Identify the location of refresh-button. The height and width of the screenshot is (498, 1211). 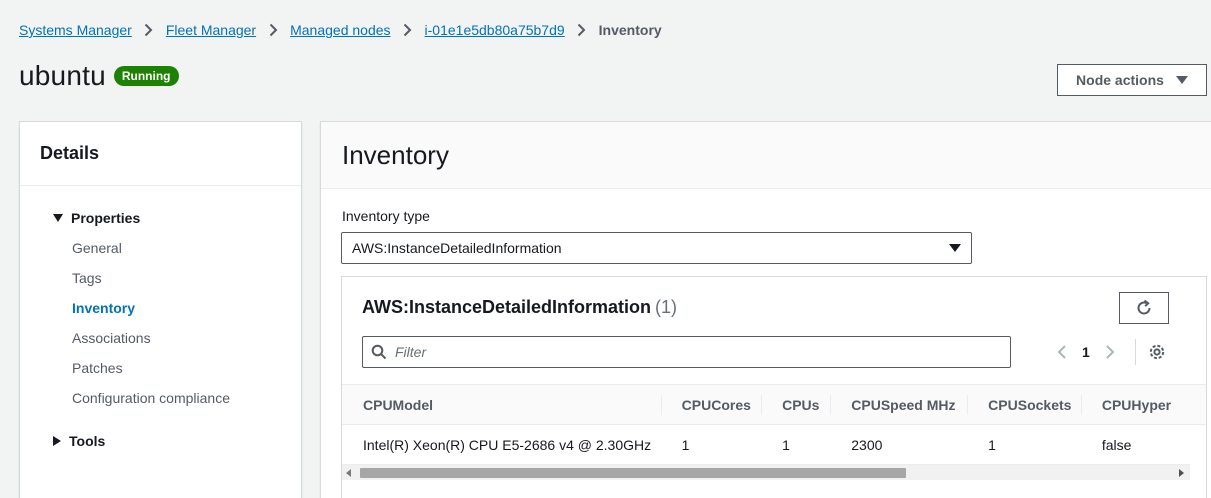
(1144, 308).